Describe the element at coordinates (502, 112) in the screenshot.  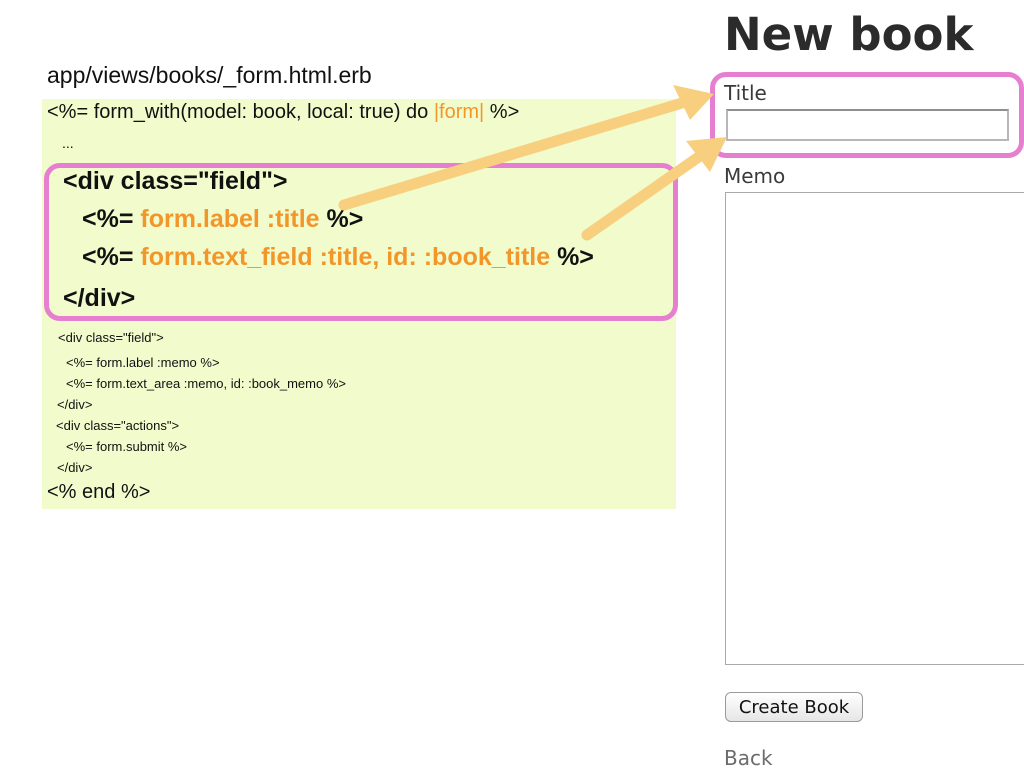
I see `code-form-with-suffix: %>` at that location.